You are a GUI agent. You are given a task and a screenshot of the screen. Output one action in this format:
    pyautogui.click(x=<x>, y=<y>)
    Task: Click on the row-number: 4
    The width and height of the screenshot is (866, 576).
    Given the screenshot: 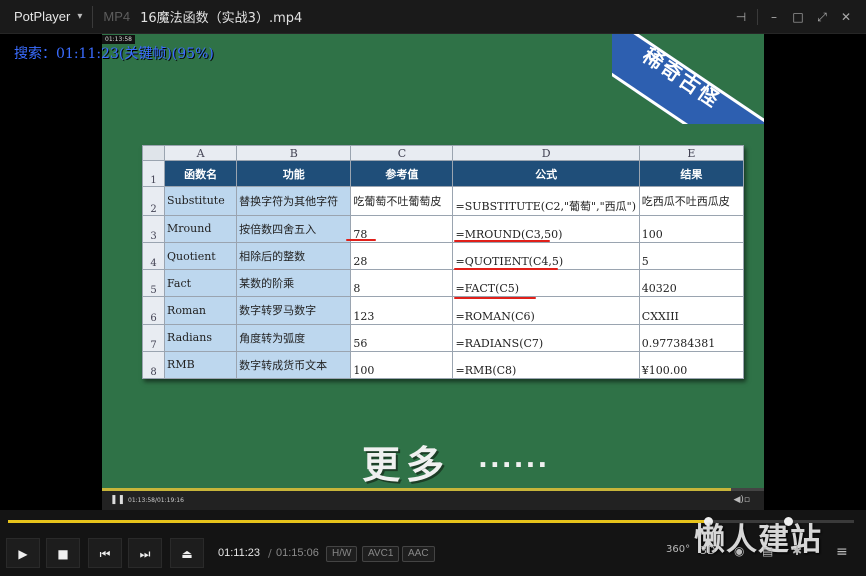 What is the action you would take?
    pyautogui.click(x=153, y=256)
    